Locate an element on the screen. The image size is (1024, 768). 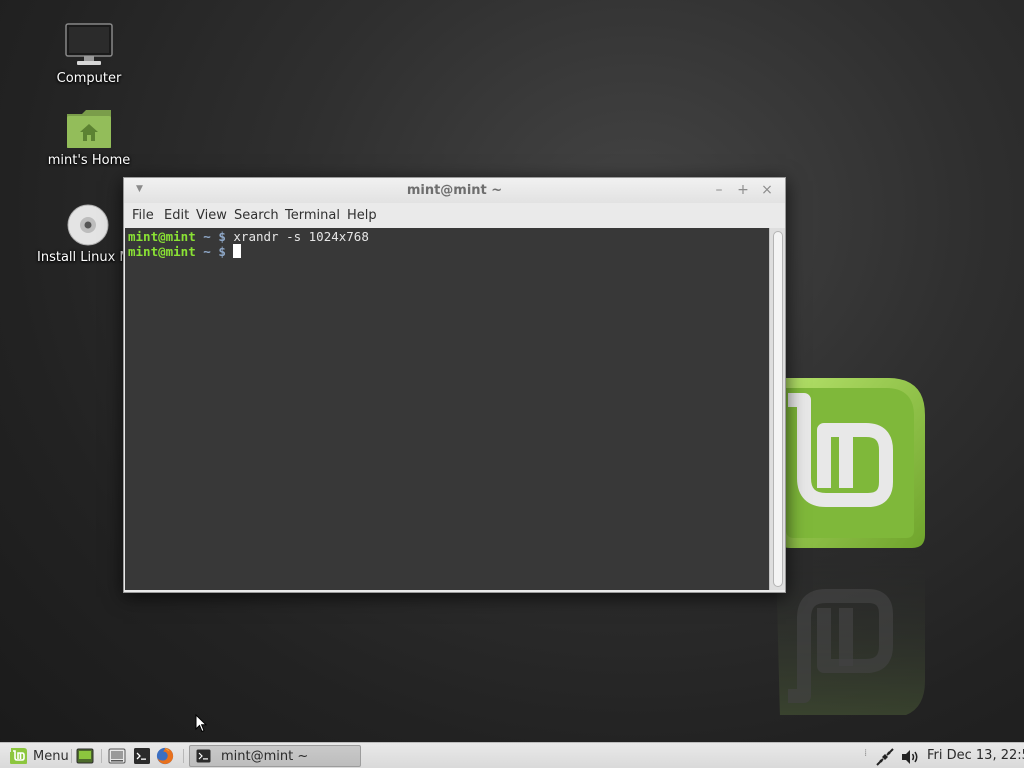
maximize-button: + is located at coordinates (743, 190).